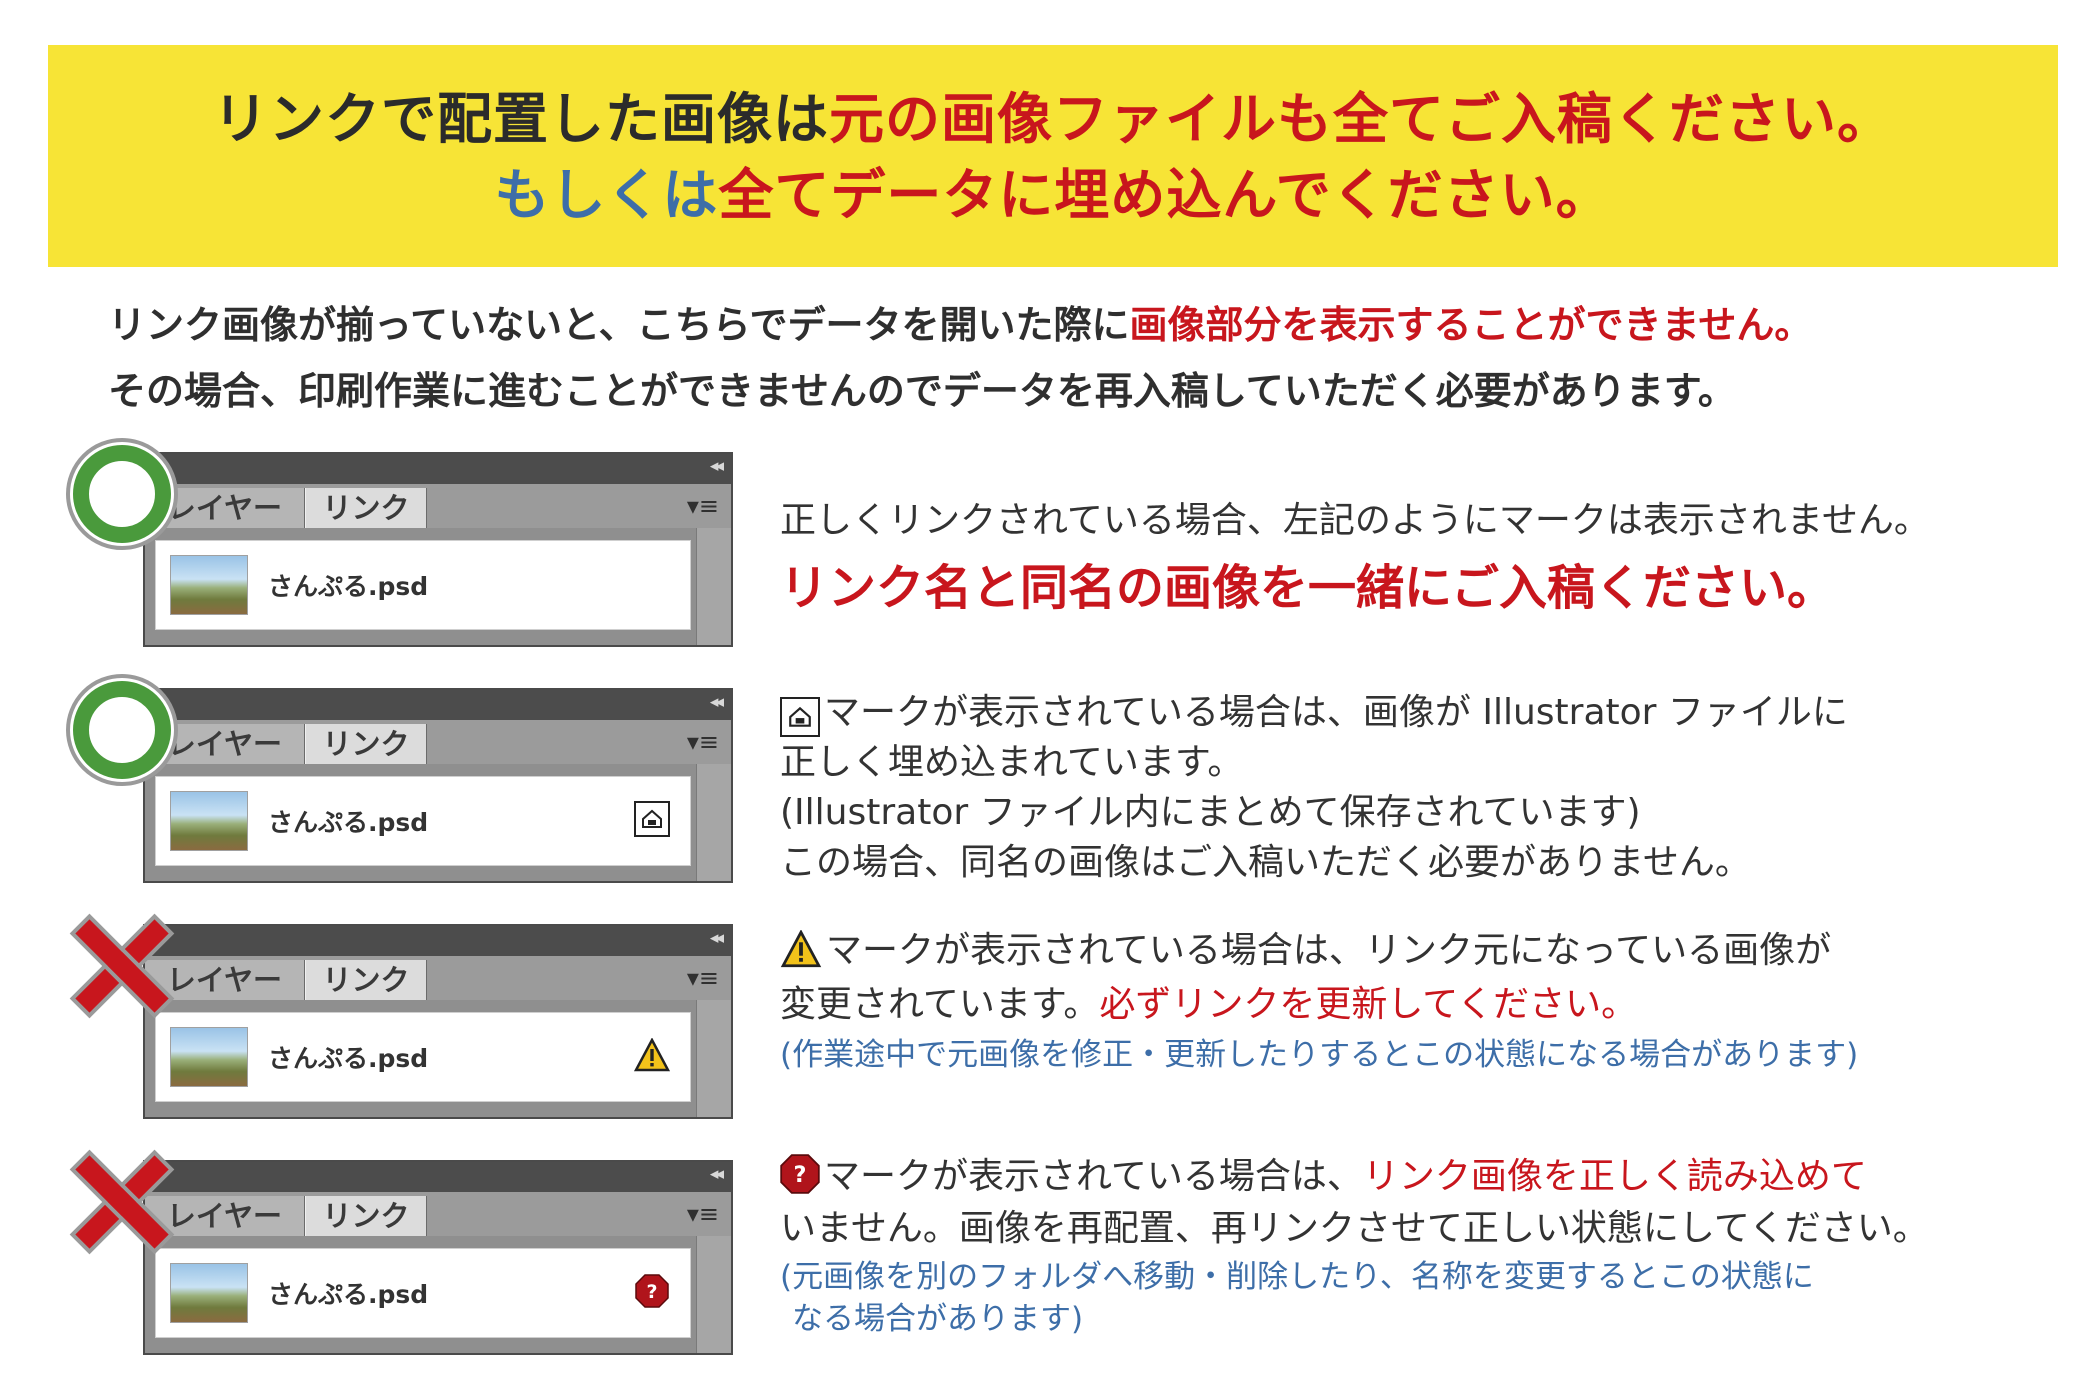 This screenshot has height=1400, width=2100. I want to click on panel-body: さんぷる.psd ?, so click(438, 1294).